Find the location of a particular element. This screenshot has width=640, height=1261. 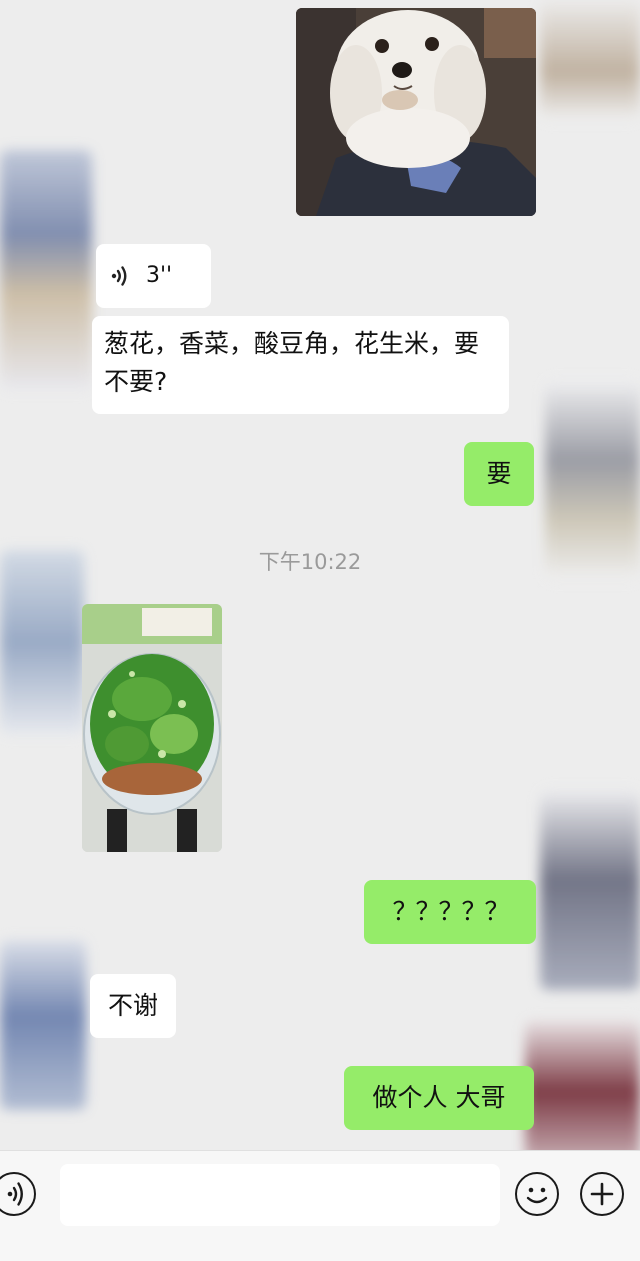

message-text: 要 is located at coordinates (499, 473).